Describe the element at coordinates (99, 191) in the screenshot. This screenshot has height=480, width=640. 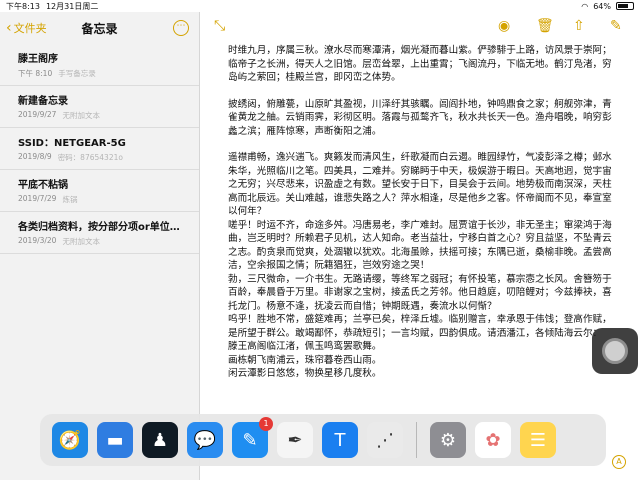
I see `note-list-item: 平底不粘锅 2019/7/29 炼锅` at that location.